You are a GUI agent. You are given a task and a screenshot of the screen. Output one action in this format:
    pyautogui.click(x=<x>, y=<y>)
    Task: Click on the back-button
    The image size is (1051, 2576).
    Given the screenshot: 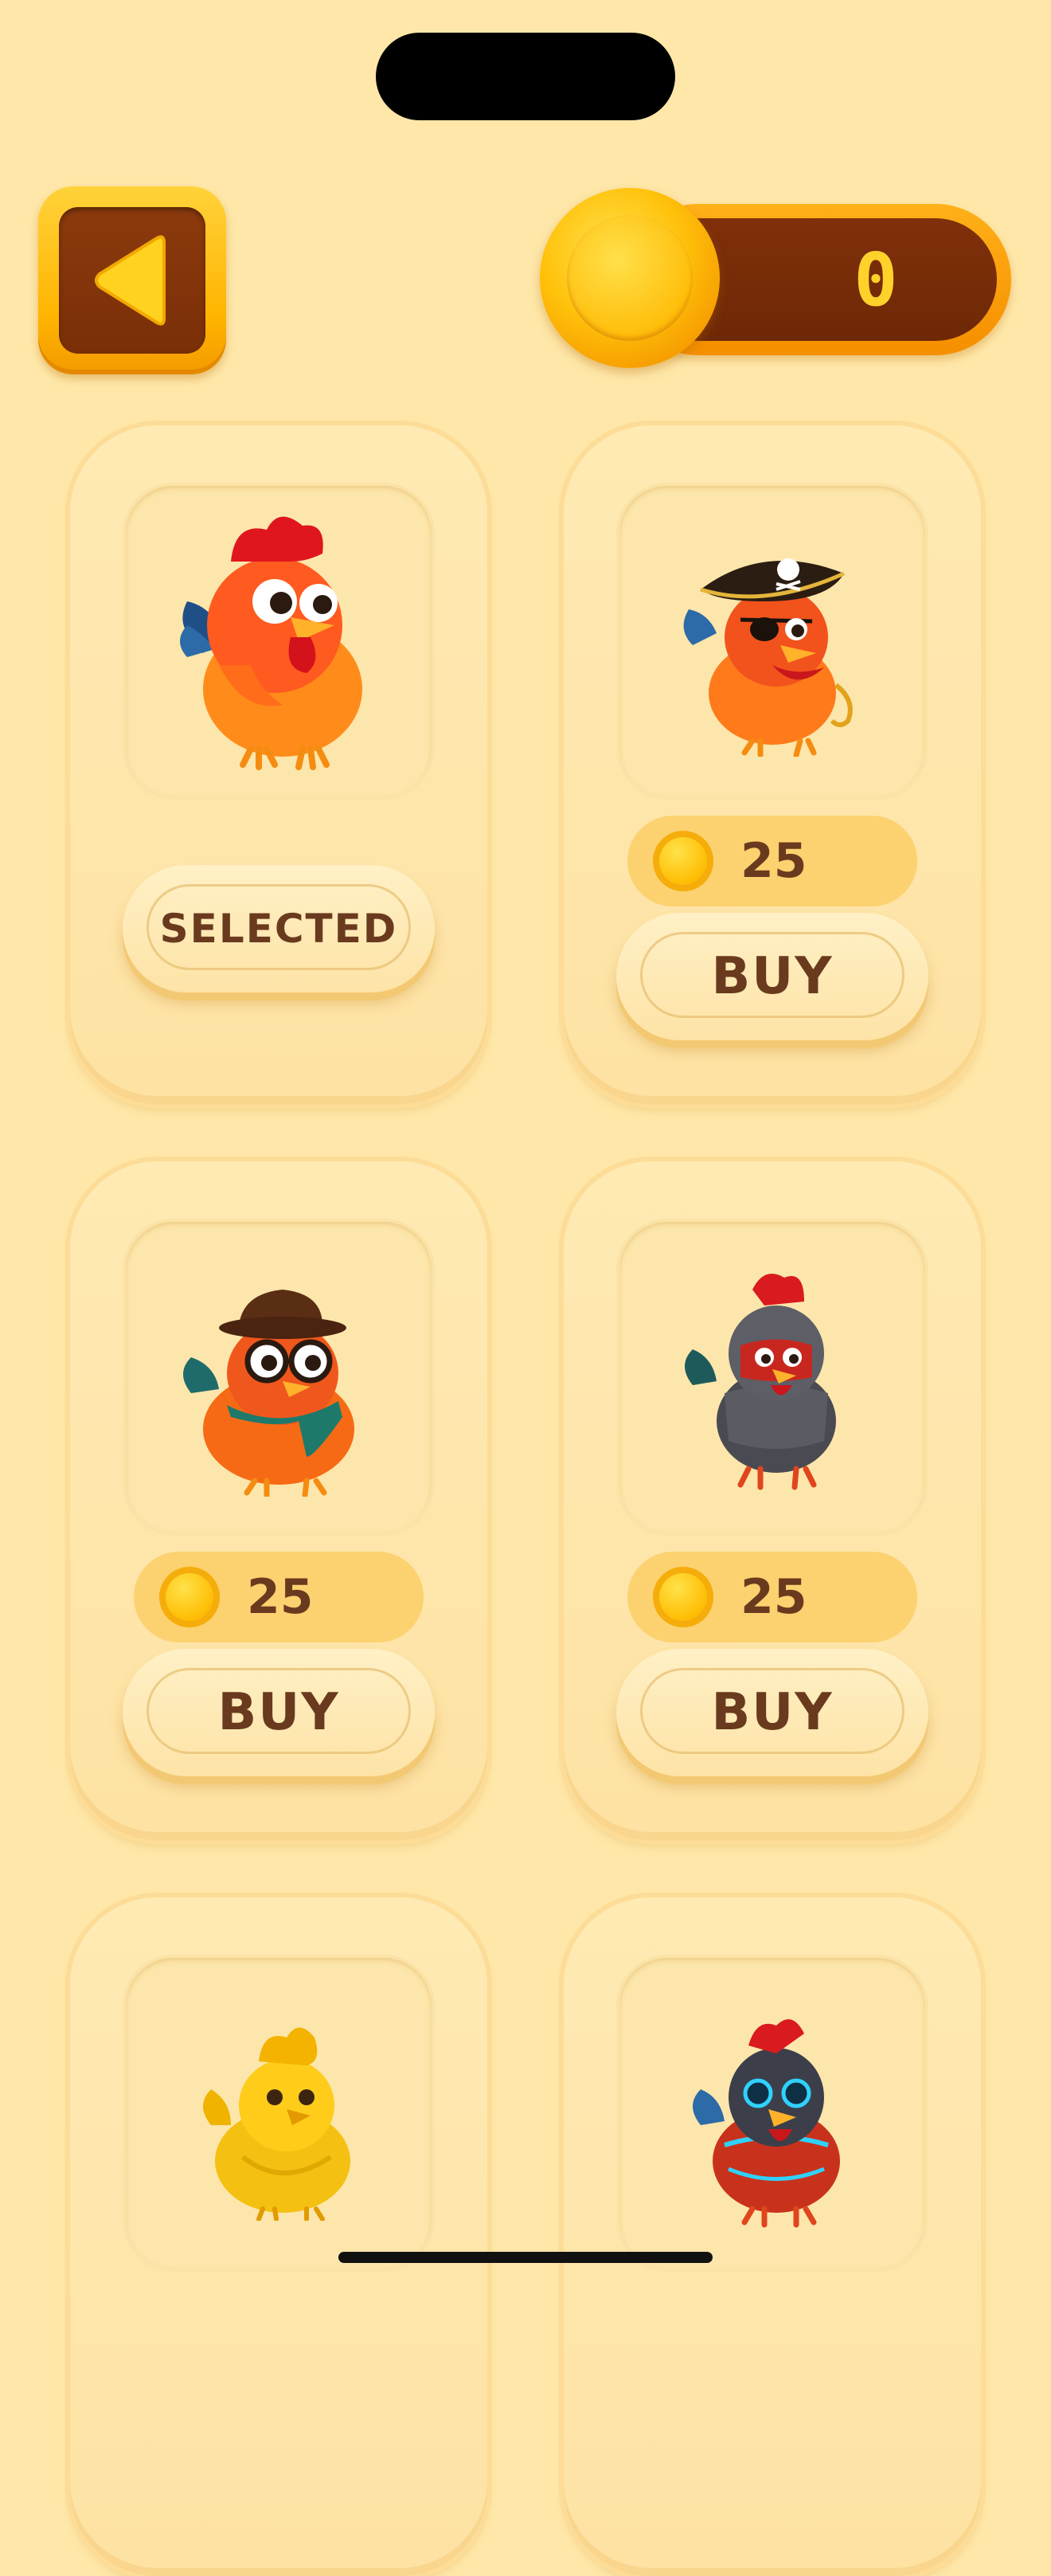 What is the action you would take?
    pyautogui.click(x=132, y=280)
    